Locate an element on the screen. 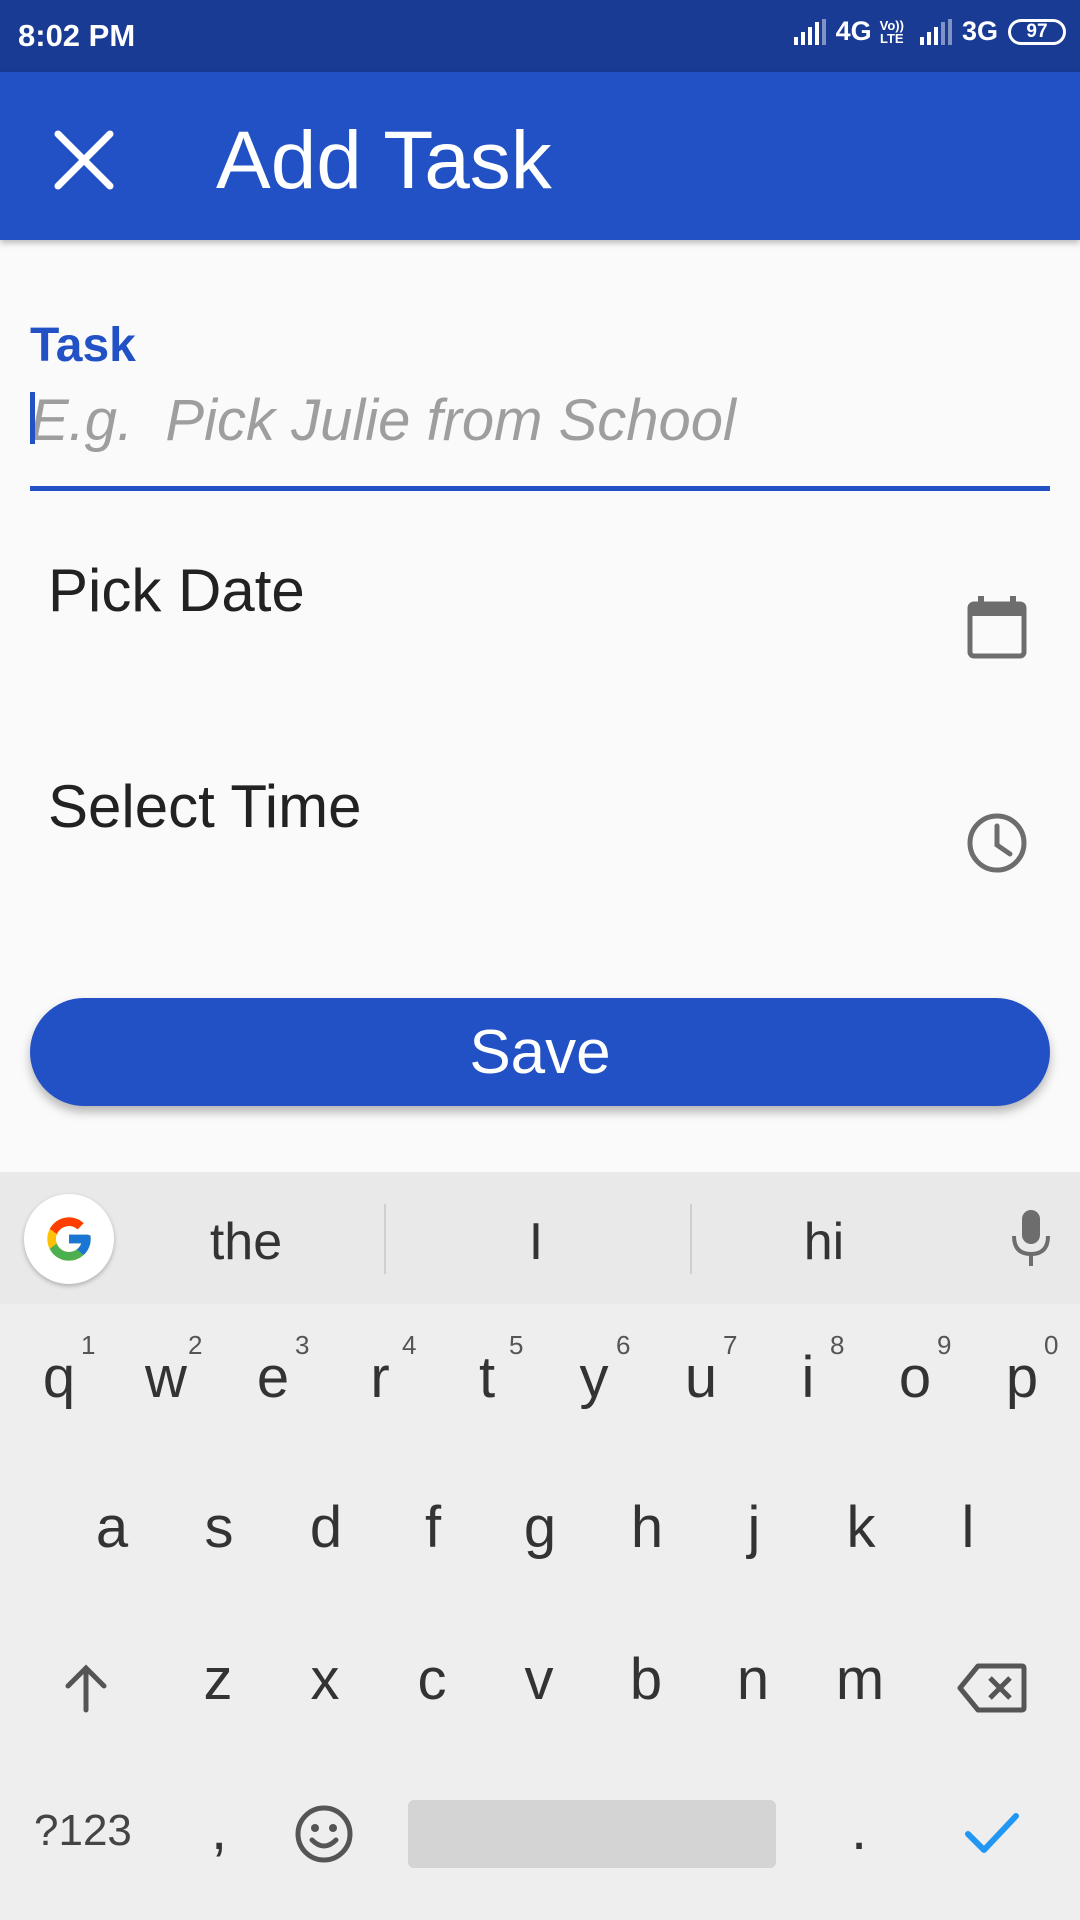  key-hint-9: 9 is located at coordinates (944, 1345).